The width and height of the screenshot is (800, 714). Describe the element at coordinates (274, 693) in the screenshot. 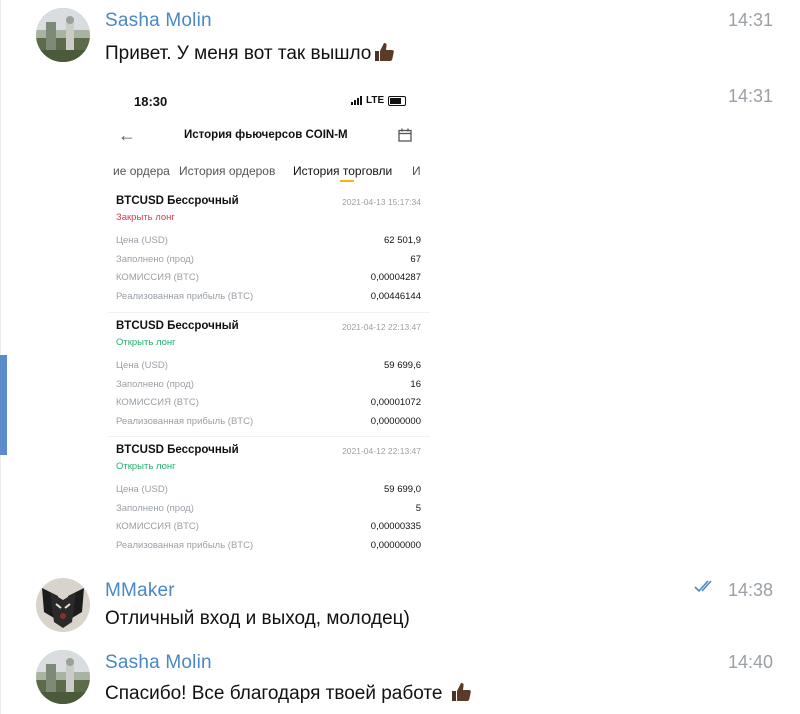

I see `message-text-content: Спасибо! Все благодаря твоей работе` at that location.